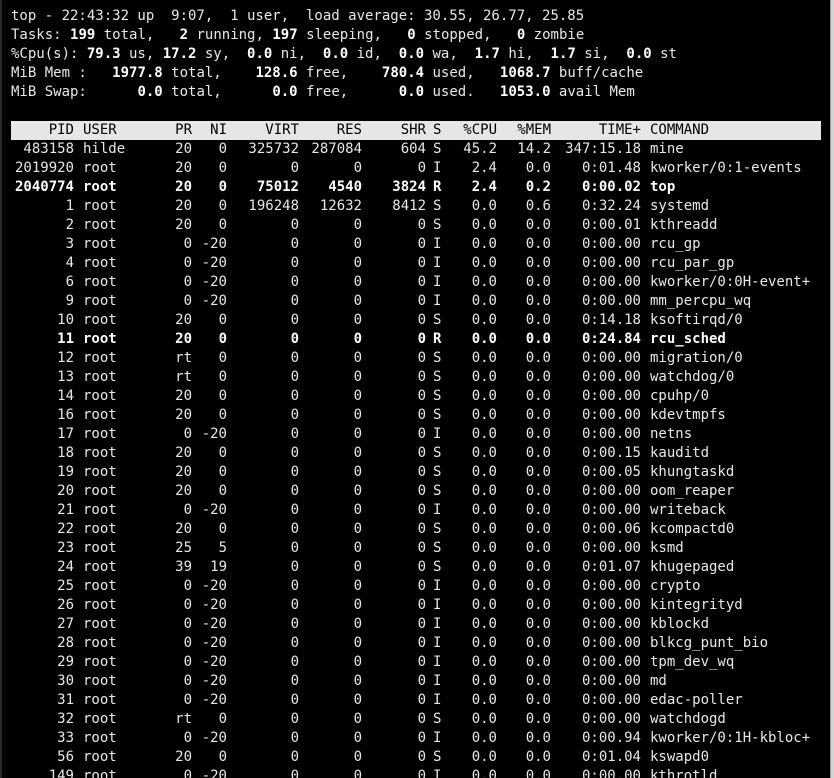  I want to click on cell-time: 347:15.18, so click(603, 149).